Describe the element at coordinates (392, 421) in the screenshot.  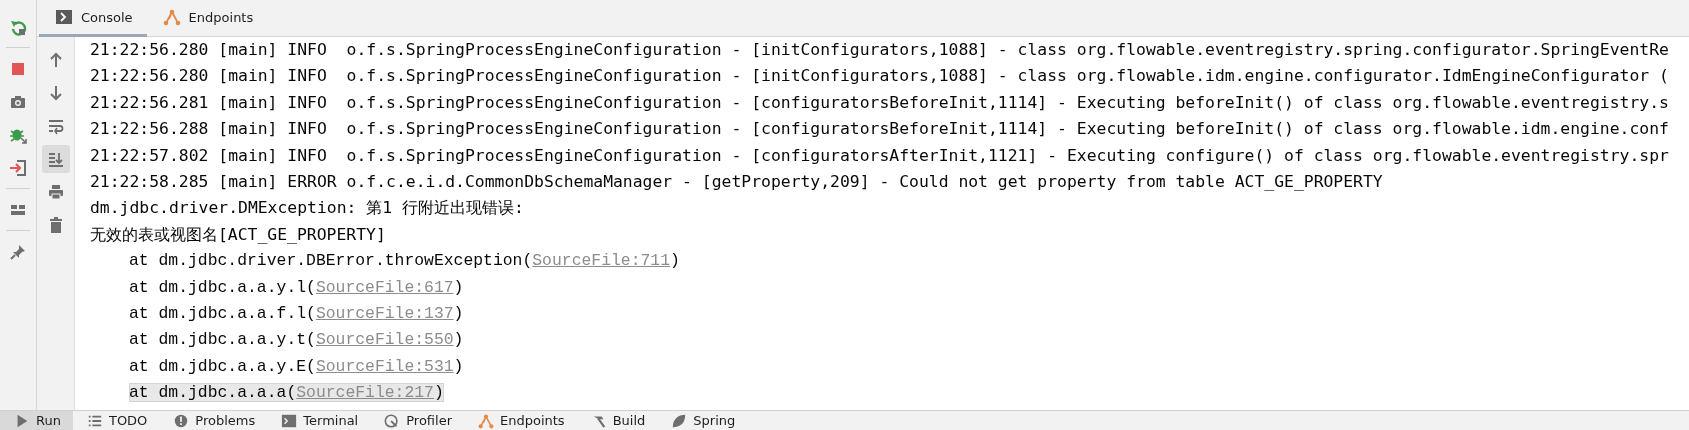
I see `gauge-icon` at that location.